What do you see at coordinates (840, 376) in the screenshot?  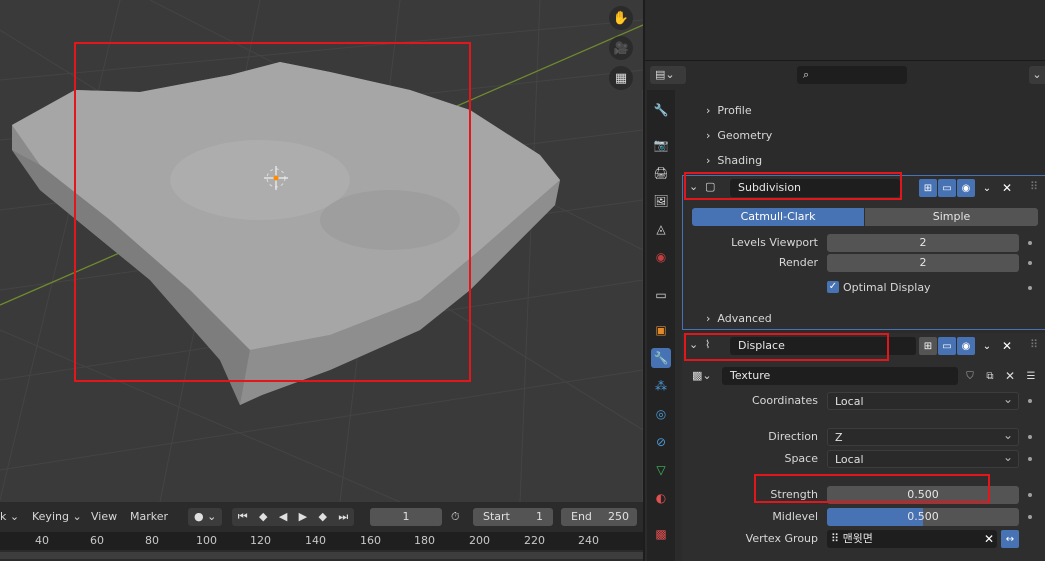 I see `texture-name-field: Texture` at bounding box center [840, 376].